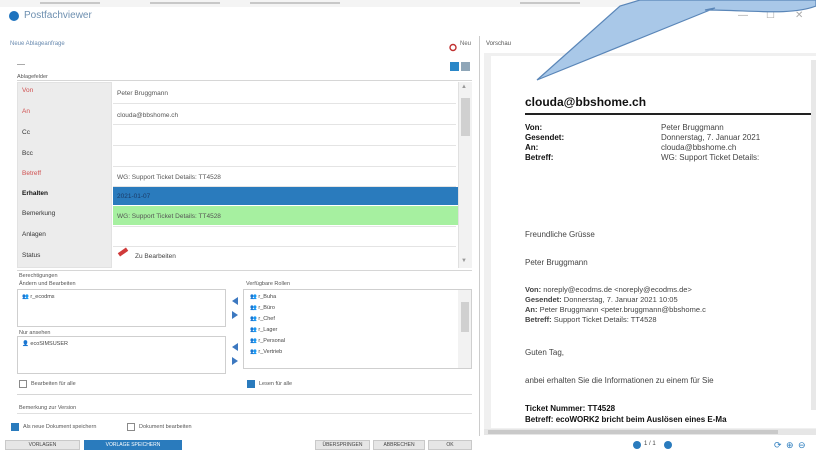 The height and width of the screenshot is (453, 816). I want to click on permissions-title: Berechtigungen, so click(38, 276).